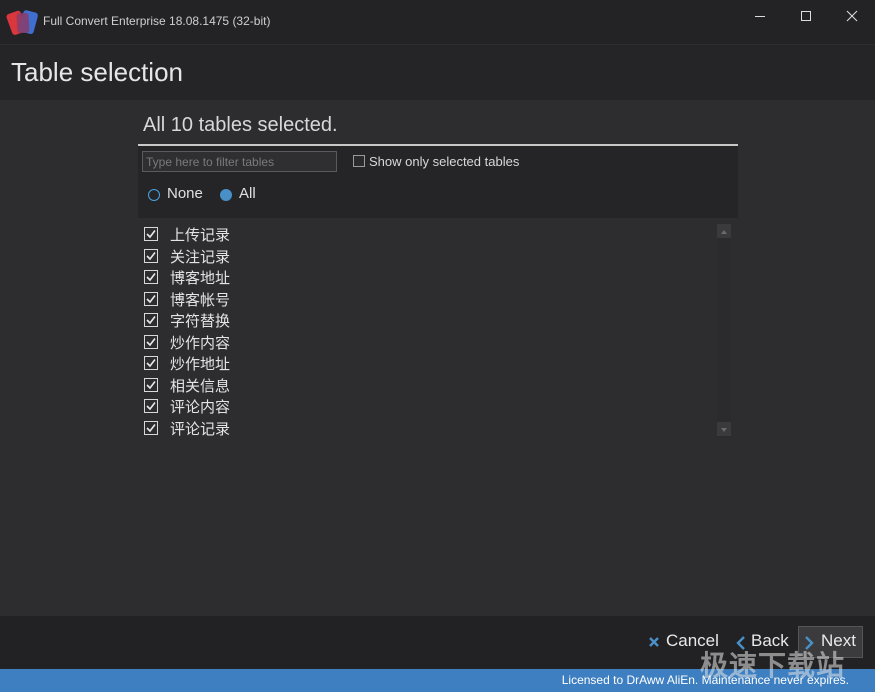  Describe the element at coordinates (200, 364) in the screenshot. I see `table-name: 炒作地址` at that location.